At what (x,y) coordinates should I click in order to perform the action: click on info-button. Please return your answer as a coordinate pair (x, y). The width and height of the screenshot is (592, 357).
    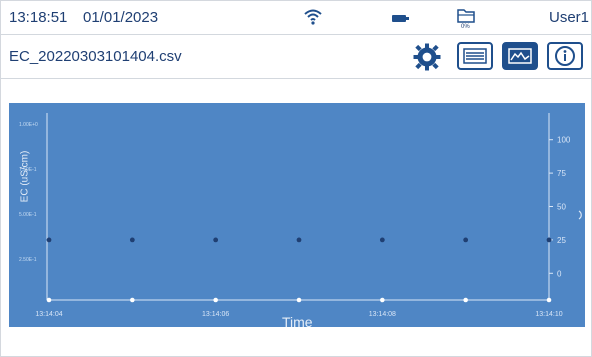
    Looking at the image, I should click on (565, 56).